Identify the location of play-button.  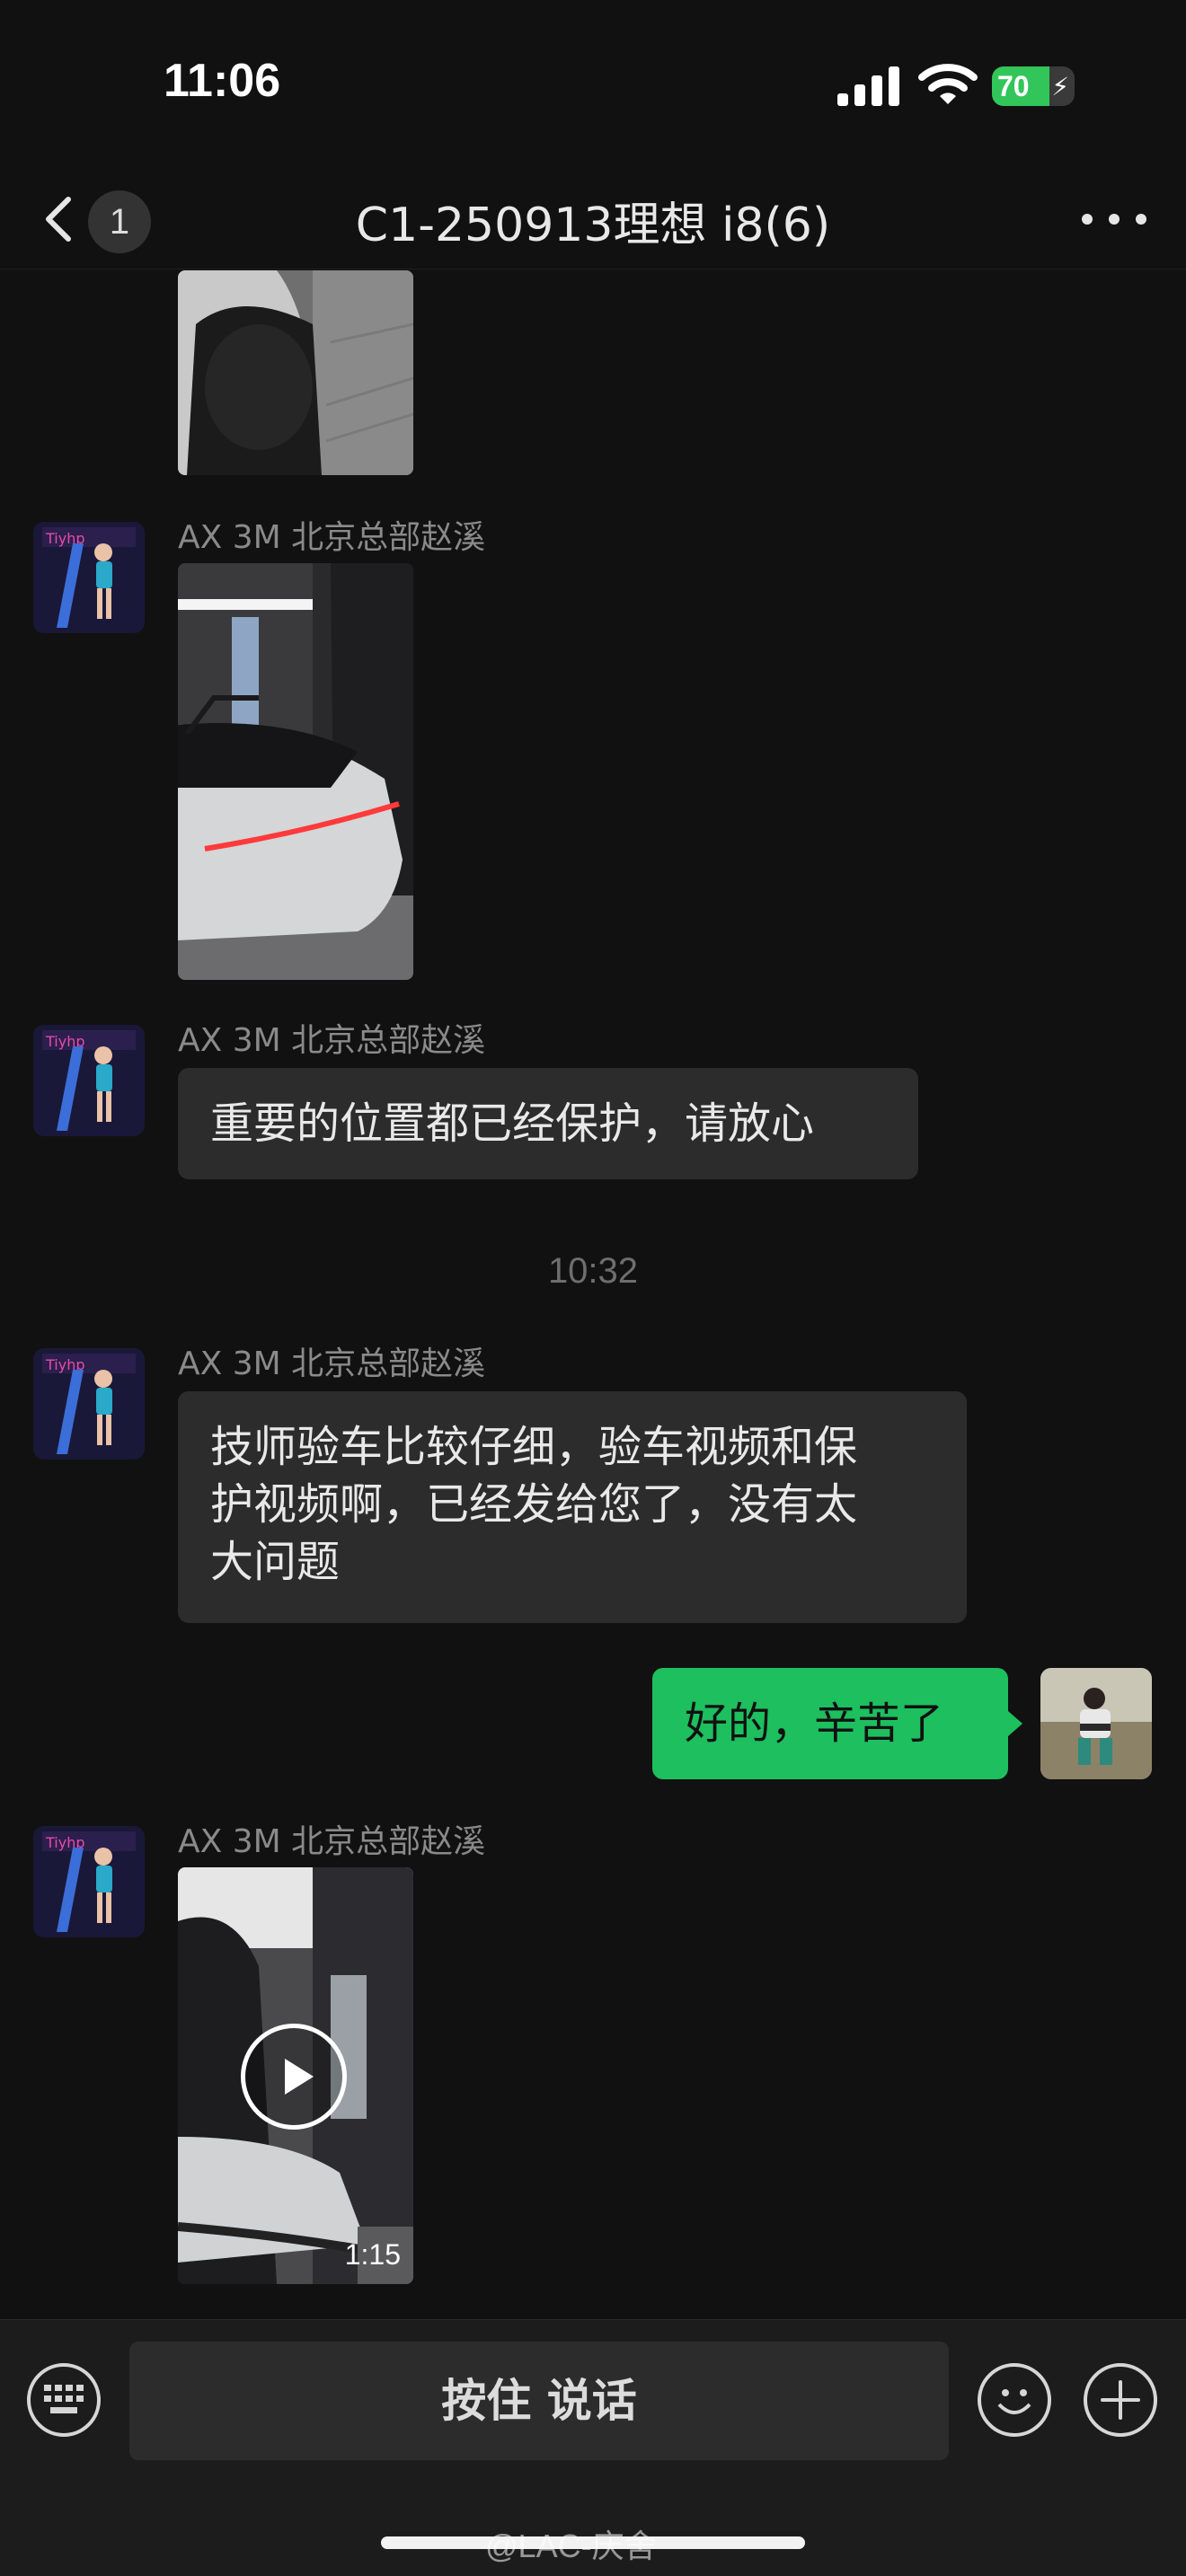
(294, 2077).